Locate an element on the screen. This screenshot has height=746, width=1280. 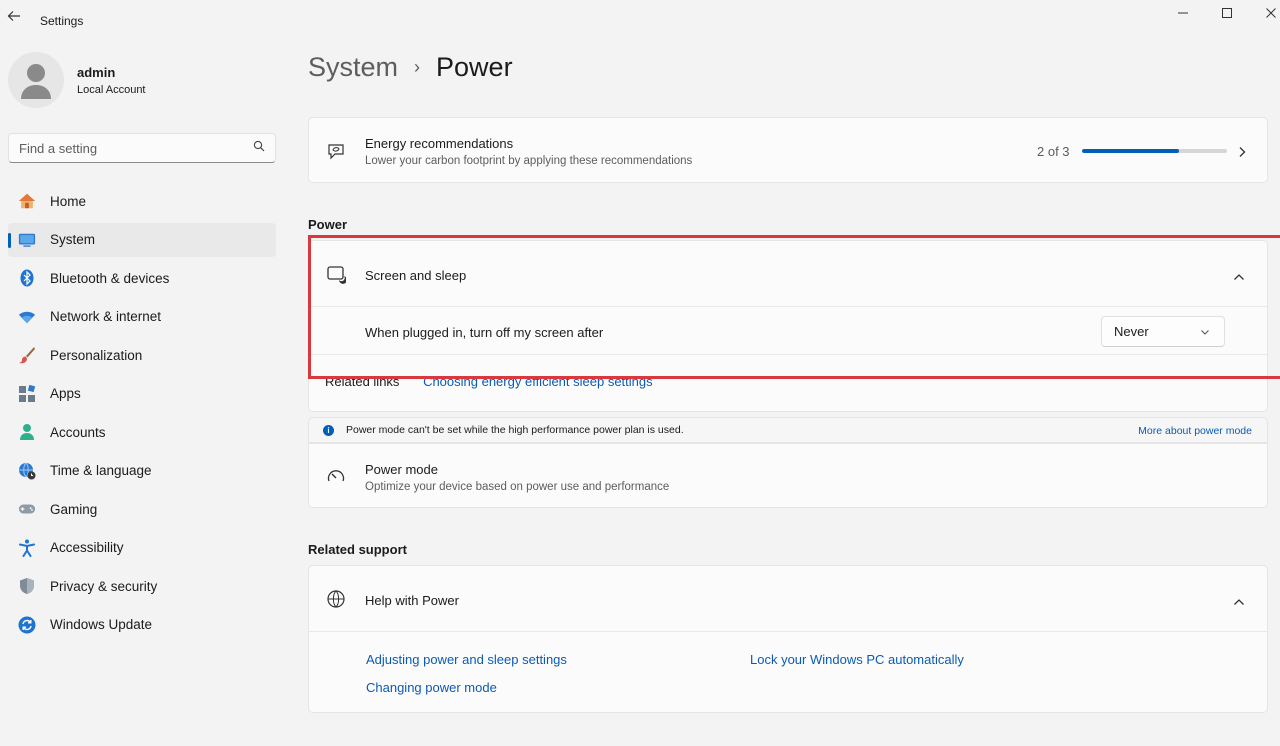
sidebar-item-bluetooth: Bluetooth & devices is located at coordinates (142, 278).